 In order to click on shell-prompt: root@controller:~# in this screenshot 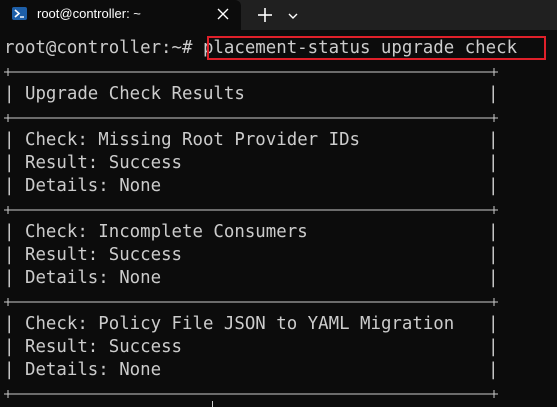, I will do `click(103, 48)`.